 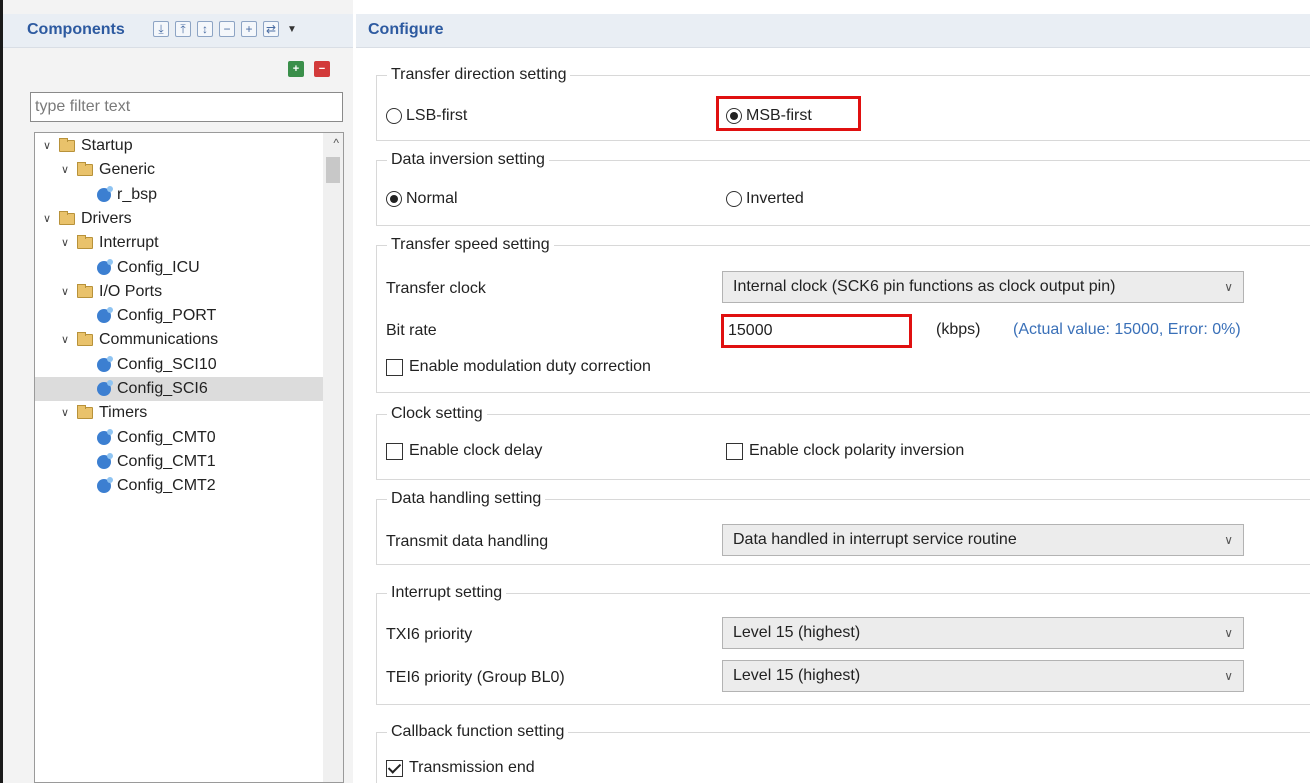 I want to click on components-header: Components ⤓ ⤒ ↕ − + ⇄ ▼, so click(x=178, y=31).